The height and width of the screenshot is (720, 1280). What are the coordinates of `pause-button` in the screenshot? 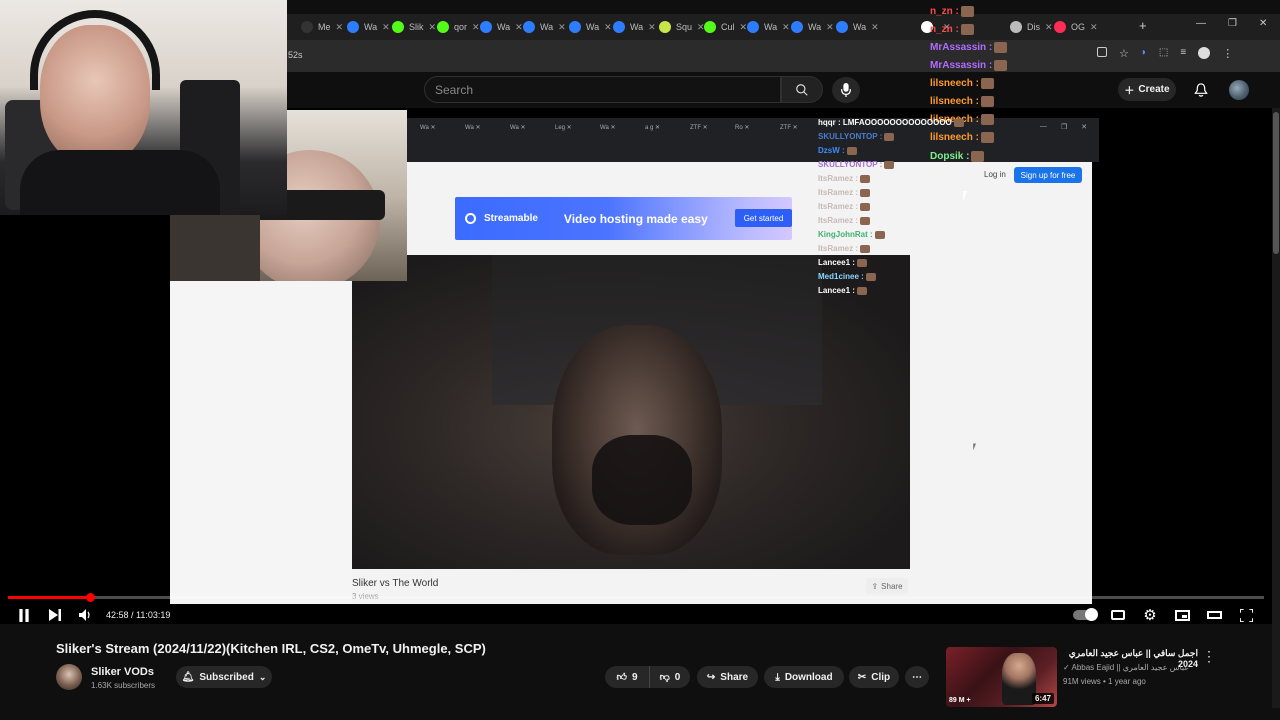 It's located at (24, 615).